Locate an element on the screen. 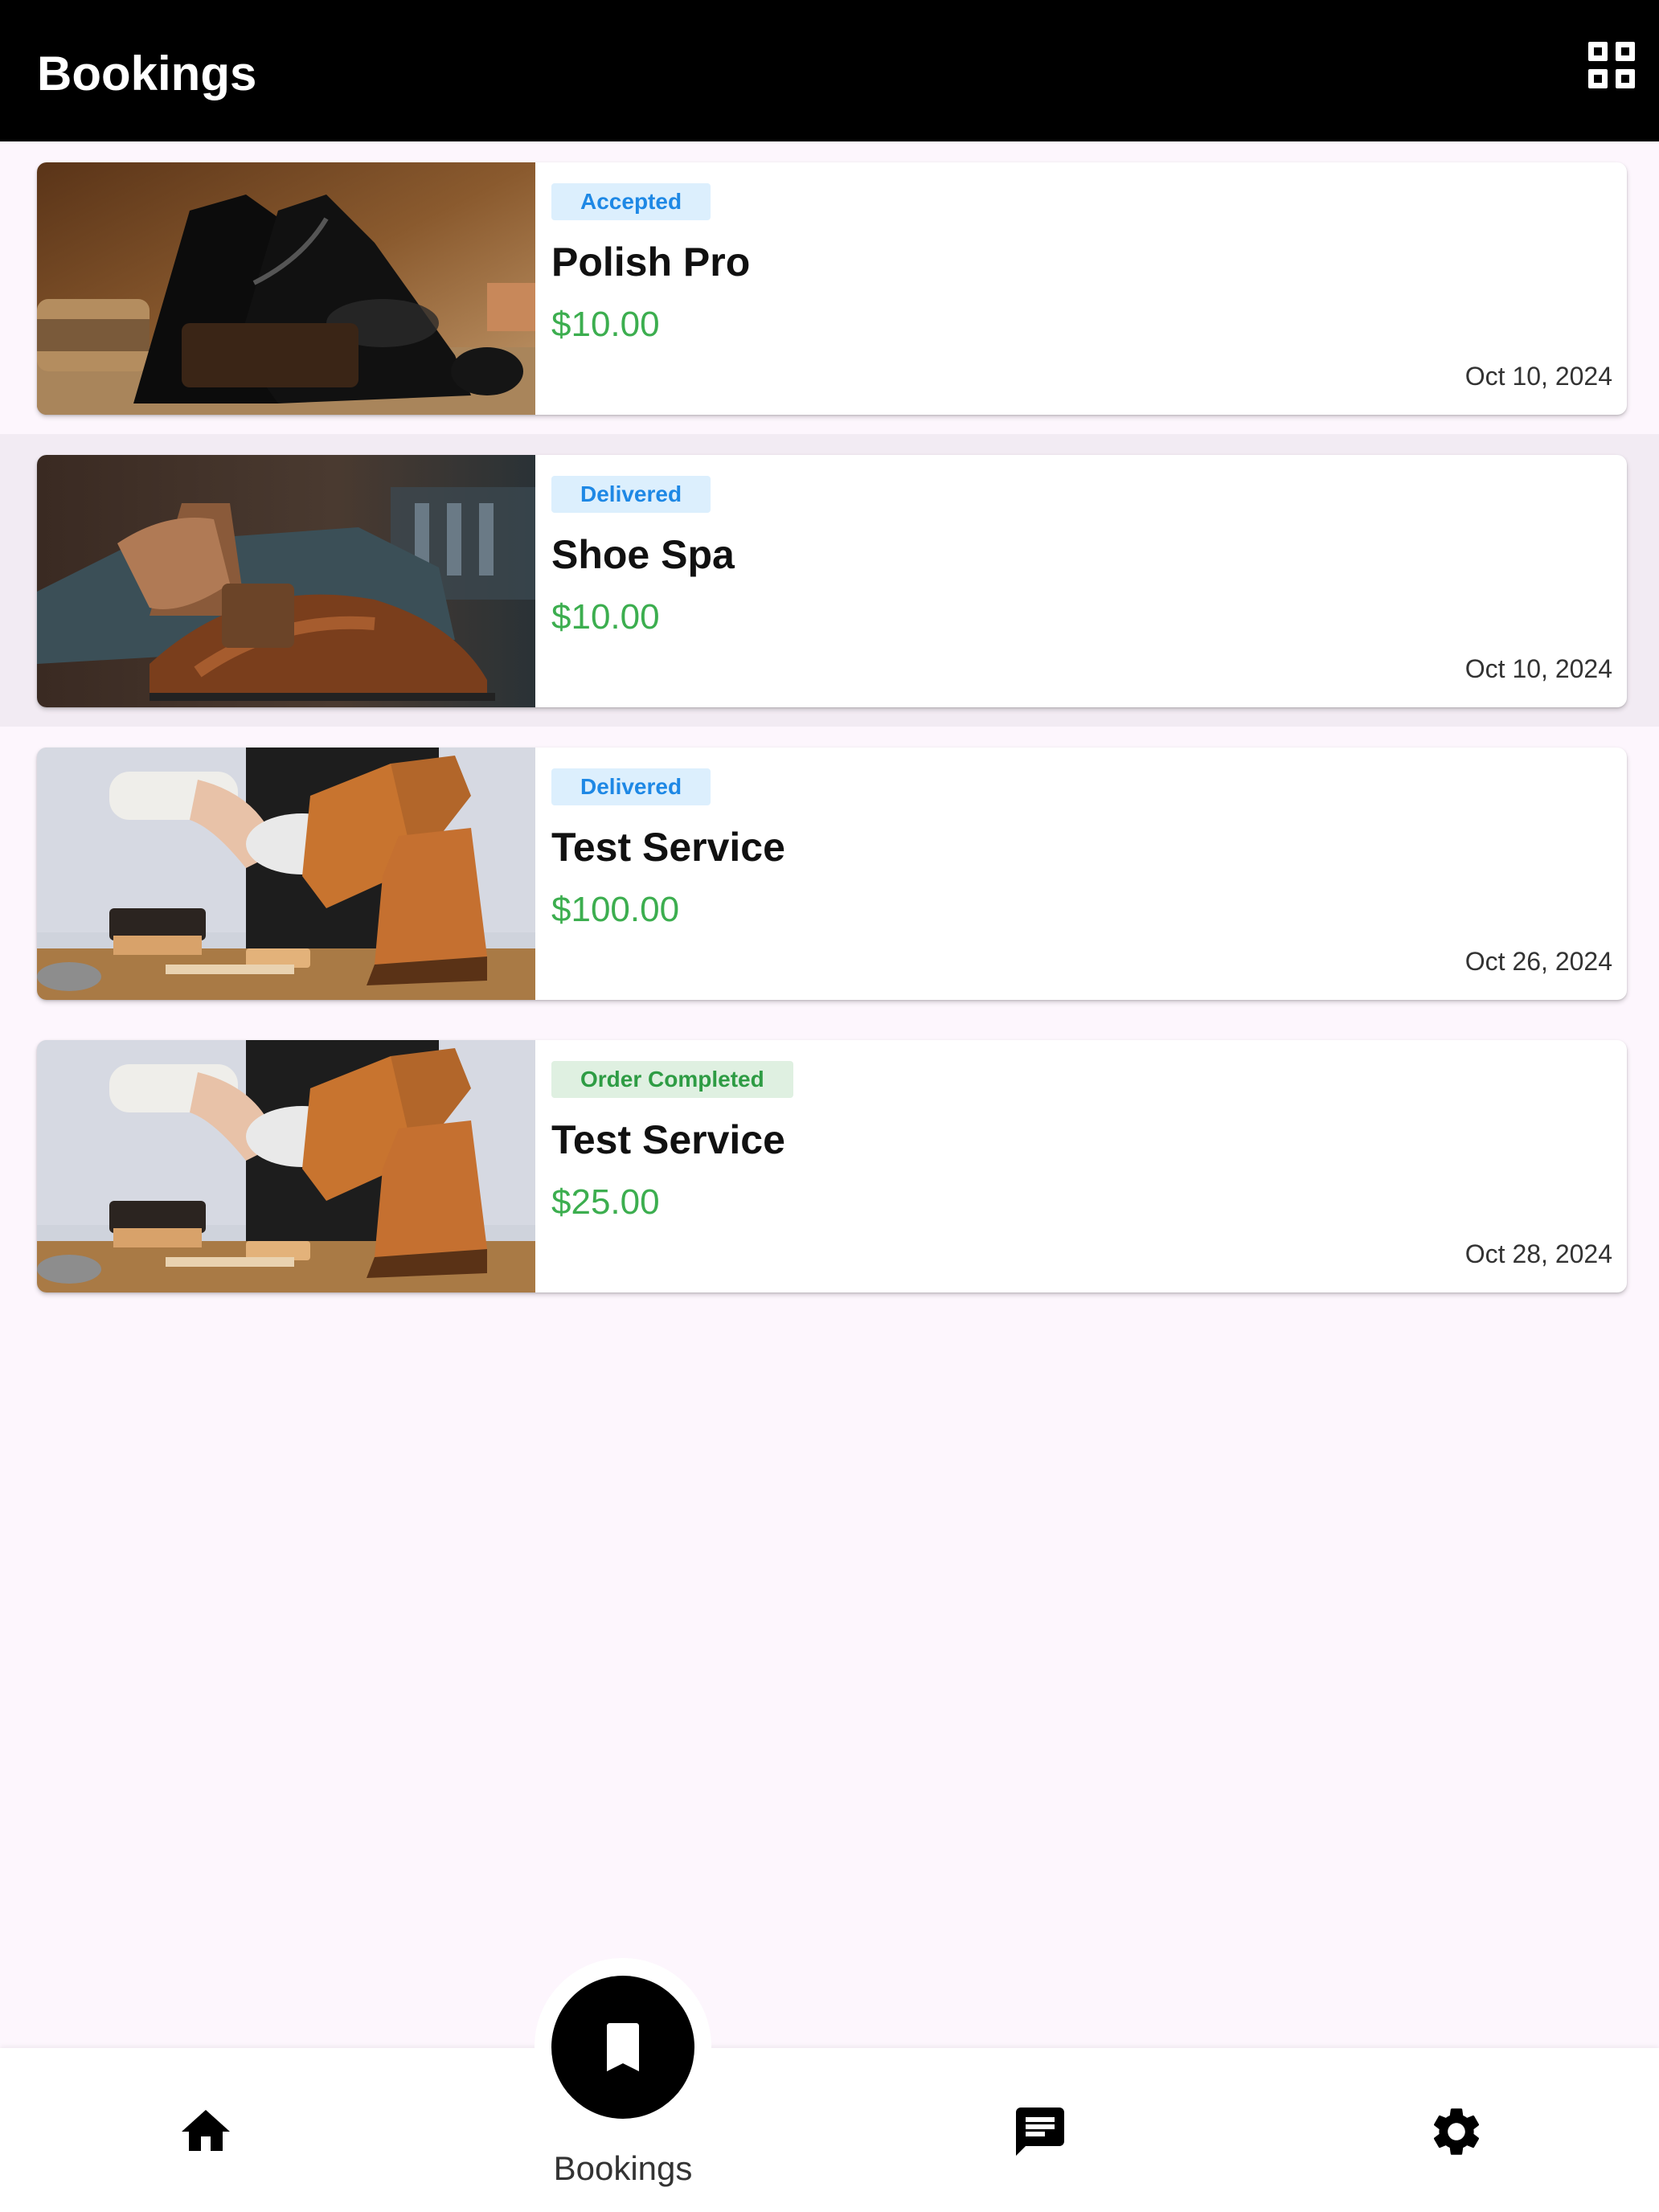 The width and height of the screenshot is (1659, 2212). bottom-navigation is located at coordinates (829, 2130).